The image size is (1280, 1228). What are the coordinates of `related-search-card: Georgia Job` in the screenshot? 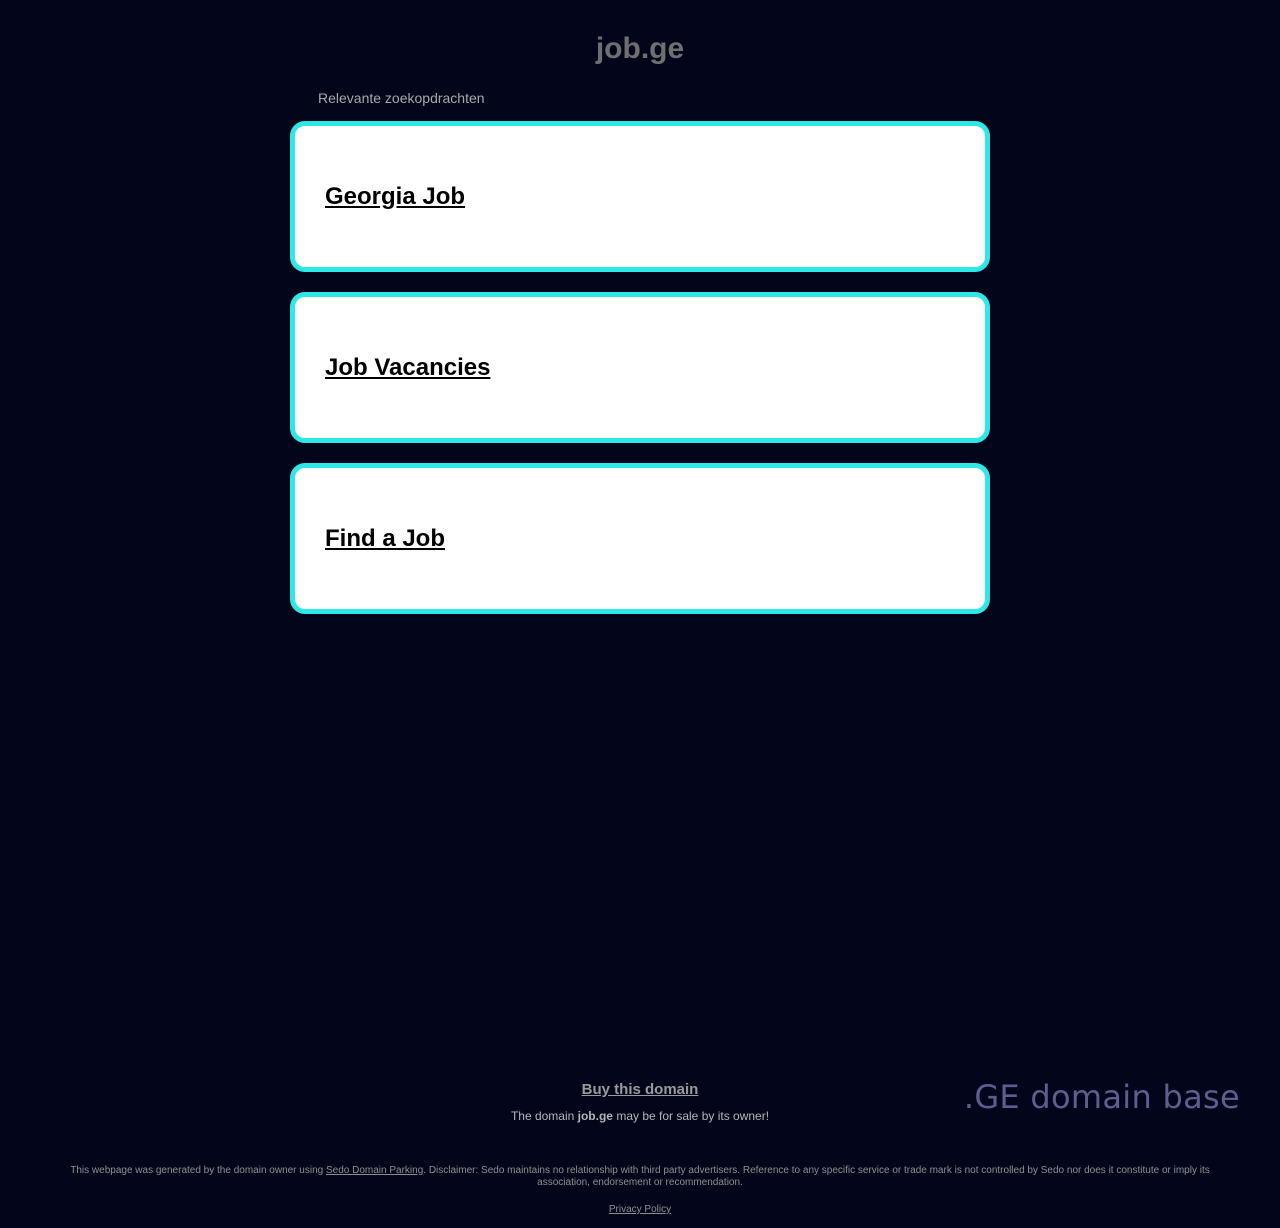 It's located at (640, 196).